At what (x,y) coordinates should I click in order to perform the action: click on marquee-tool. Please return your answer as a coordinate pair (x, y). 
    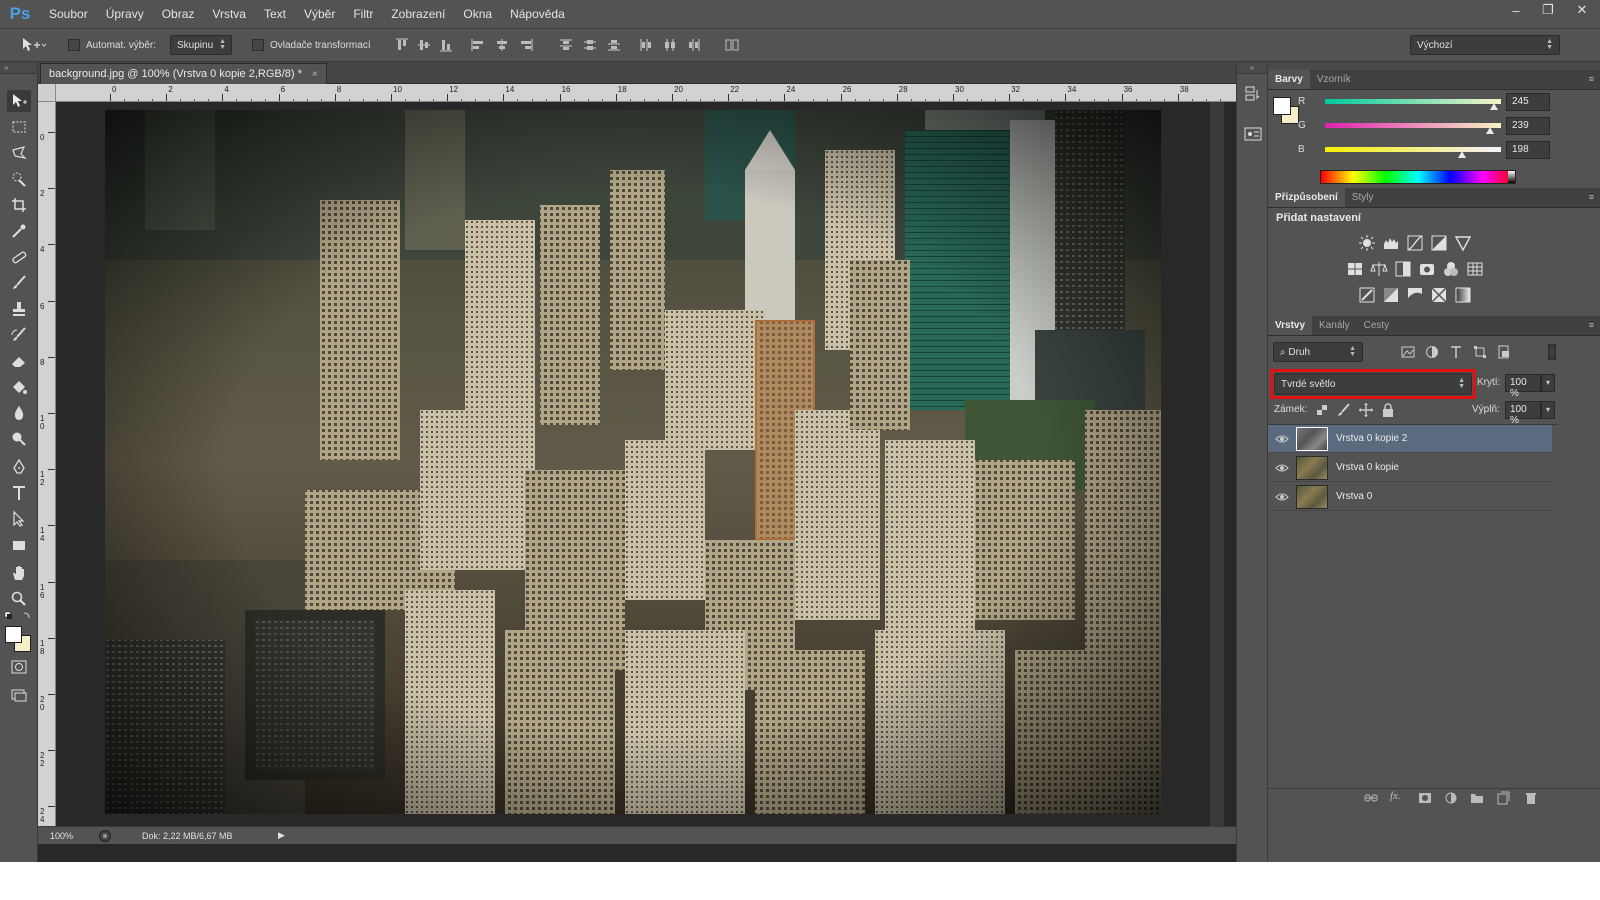
    Looking at the image, I should click on (19, 127).